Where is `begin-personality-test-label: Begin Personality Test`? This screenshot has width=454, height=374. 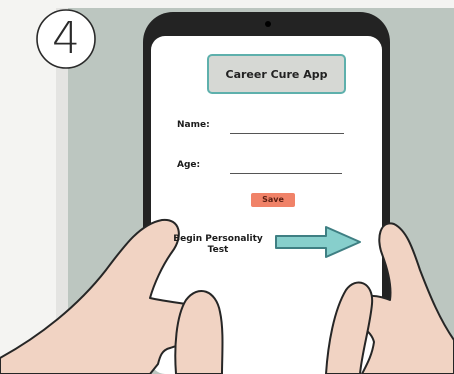 begin-personality-test-label: Begin Personality Test is located at coordinates (218, 245).